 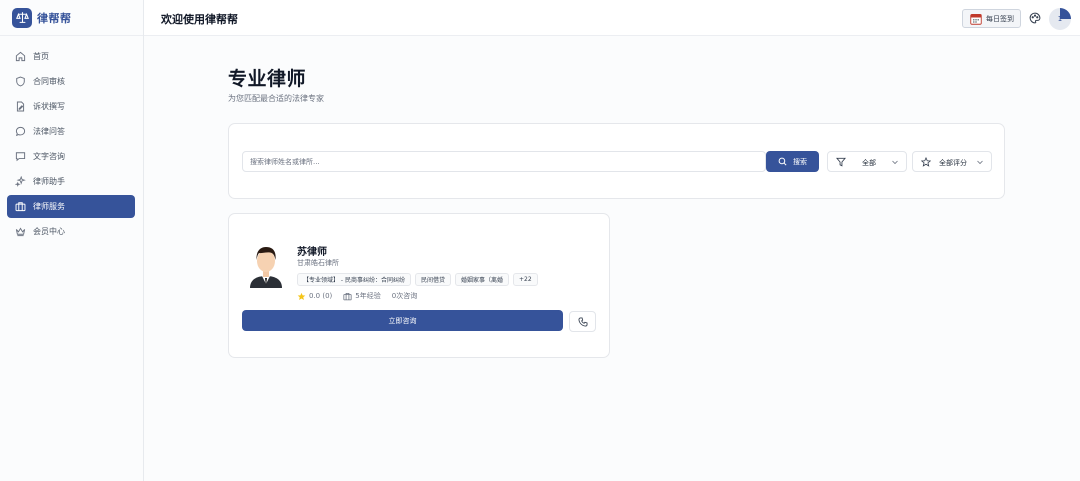 What do you see at coordinates (301, 296) in the screenshot?
I see `star-icon` at bounding box center [301, 296].